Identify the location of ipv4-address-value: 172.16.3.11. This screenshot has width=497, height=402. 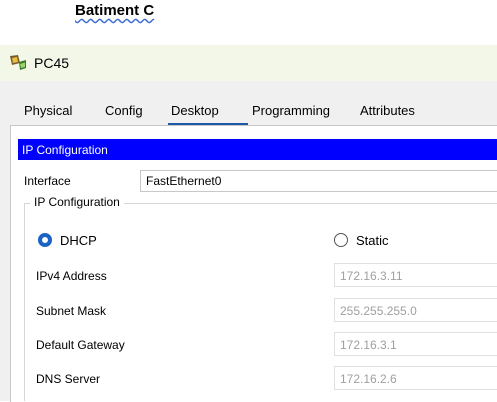
(371, 276).